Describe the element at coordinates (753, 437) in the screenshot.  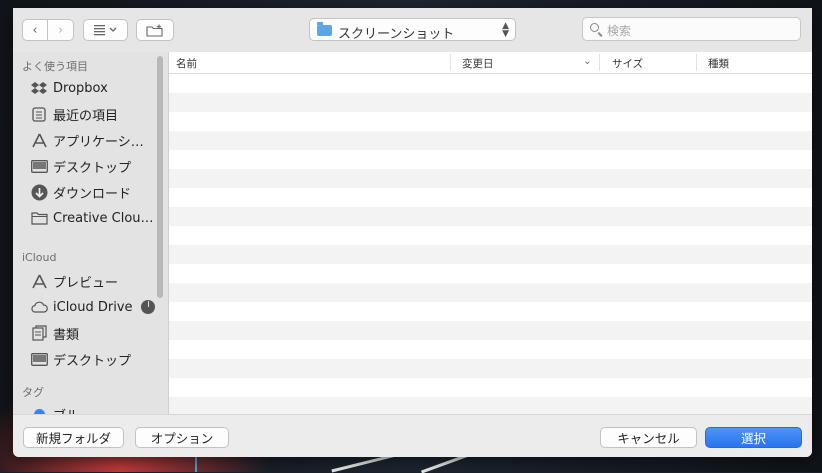
I see `select-button: 選択` at that location.